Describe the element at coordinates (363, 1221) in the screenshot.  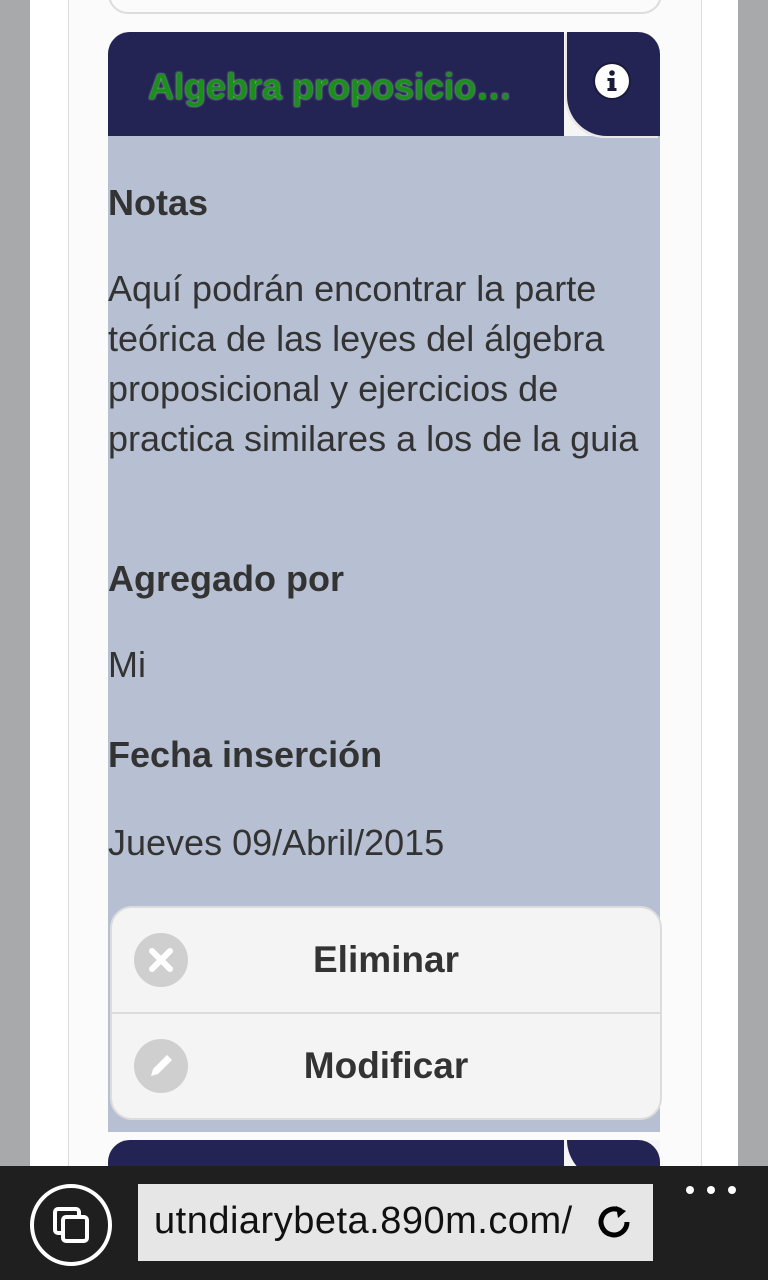
I see `url-text: utndiarybeta.890m.com/` at that location.